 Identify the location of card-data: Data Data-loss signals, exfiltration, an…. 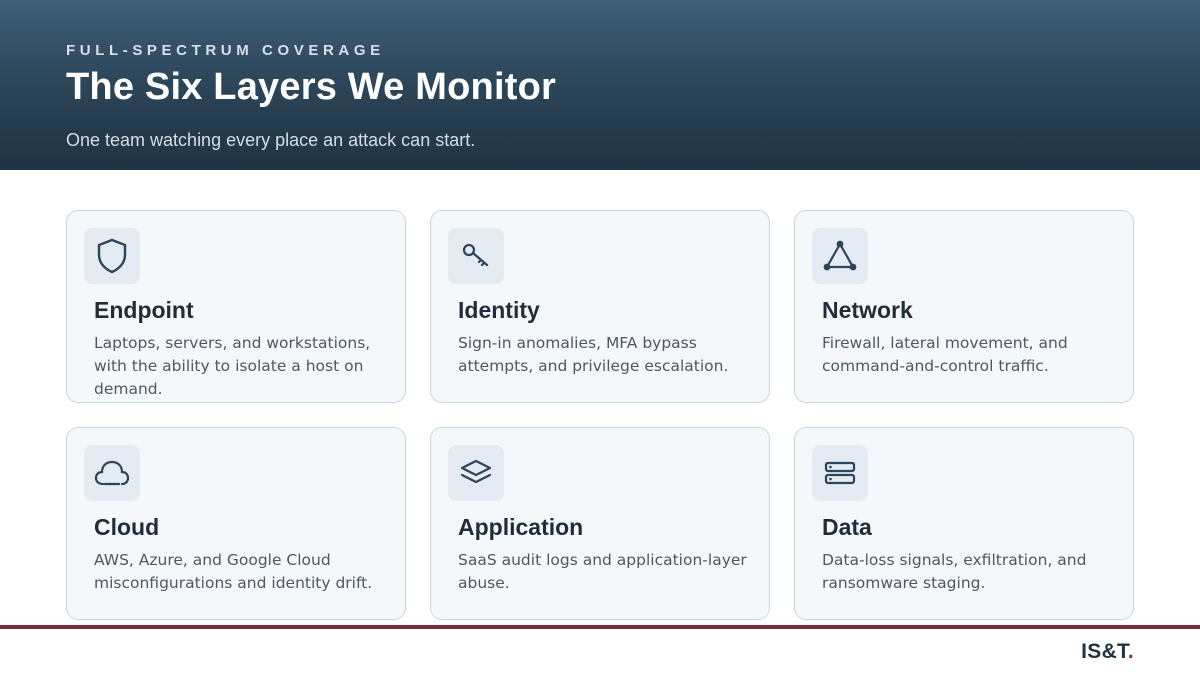
(964, 523).